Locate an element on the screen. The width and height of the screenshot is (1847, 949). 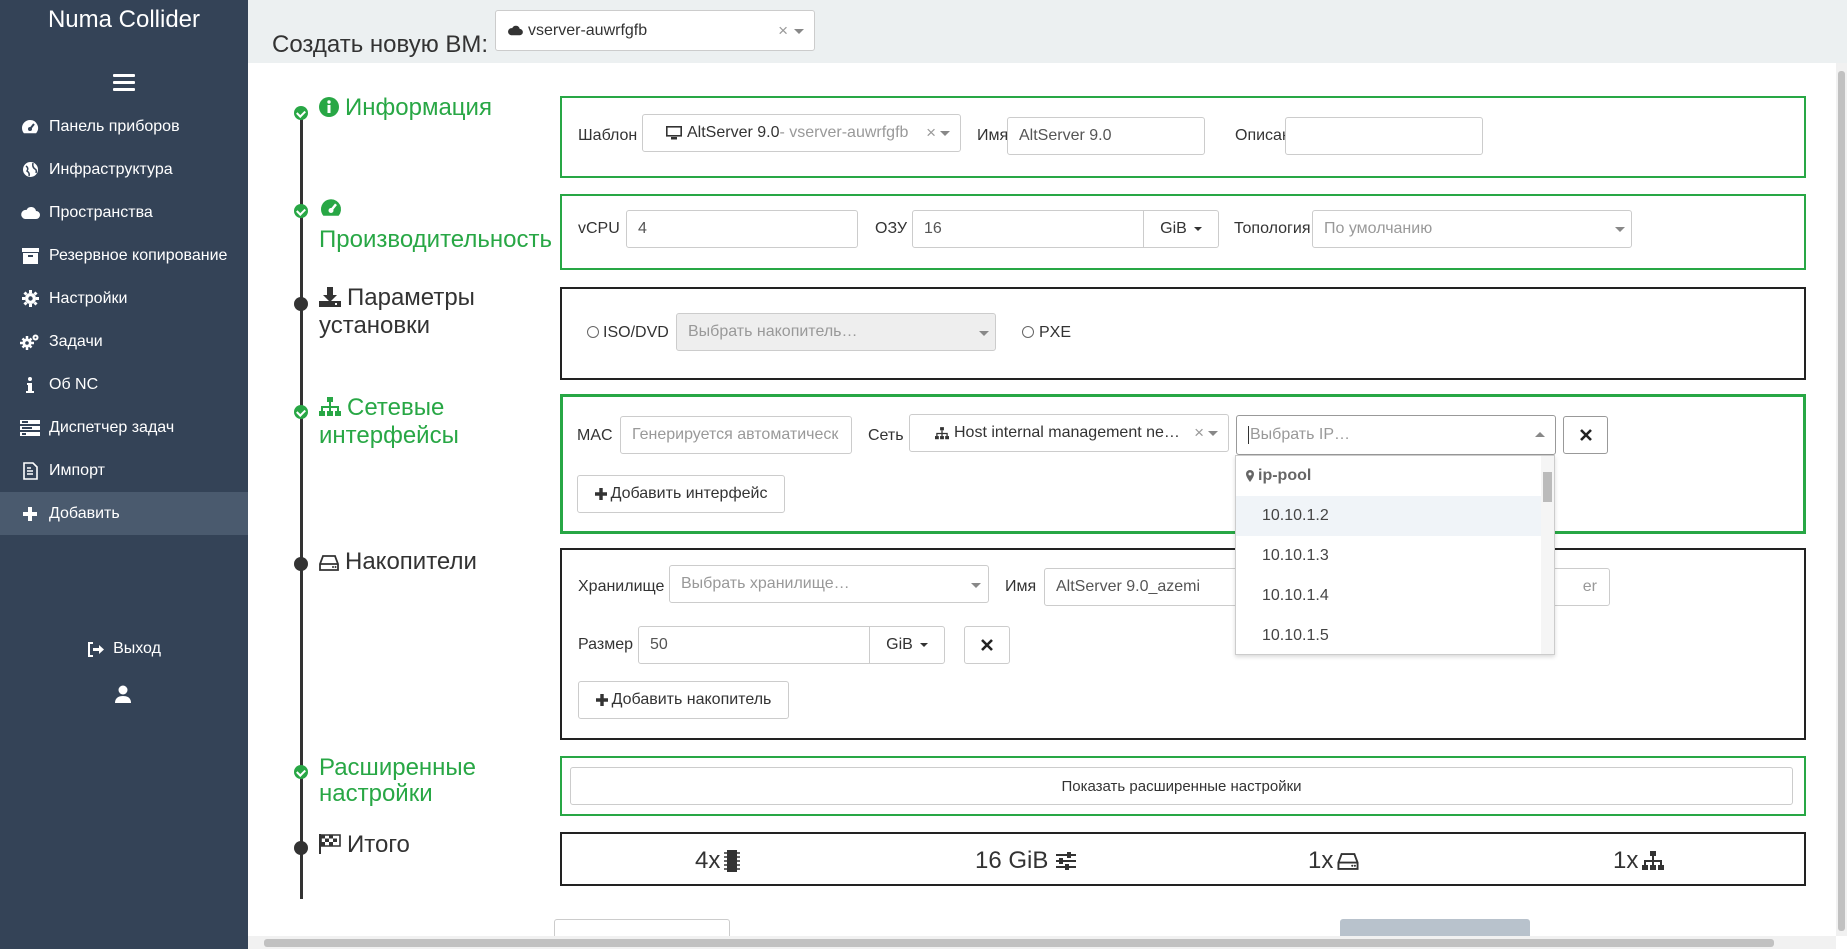
logout-link: Выход is located at coordinates (124, 649).